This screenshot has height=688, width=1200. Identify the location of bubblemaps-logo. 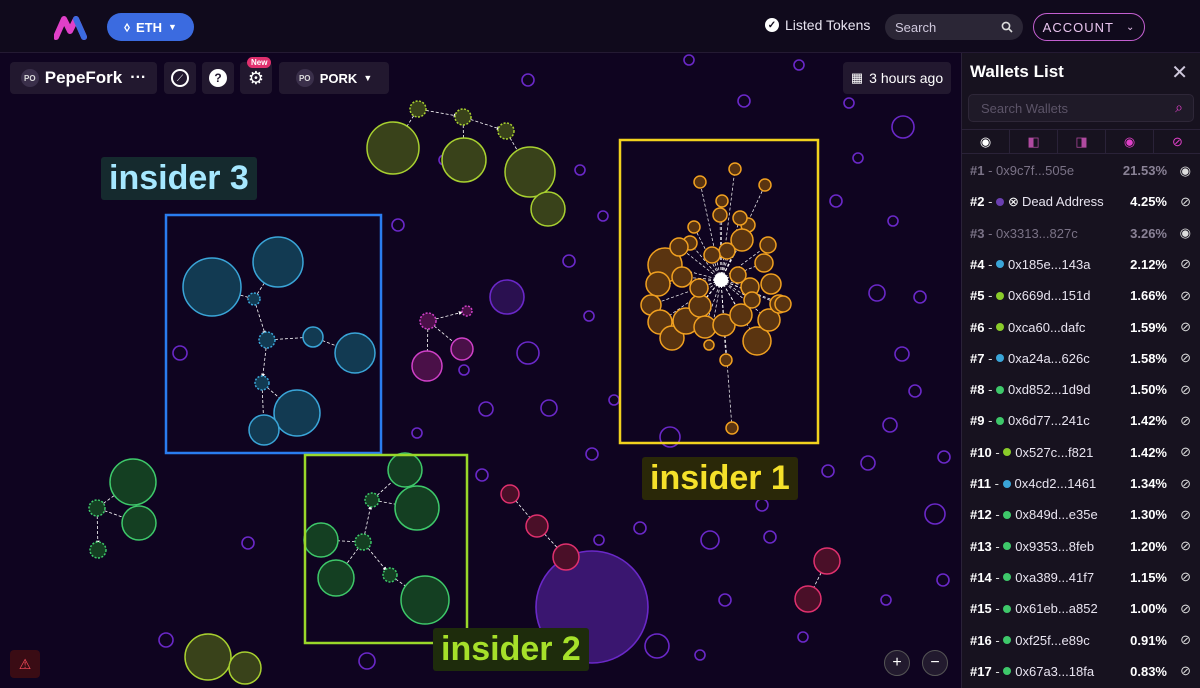
(75, 27).